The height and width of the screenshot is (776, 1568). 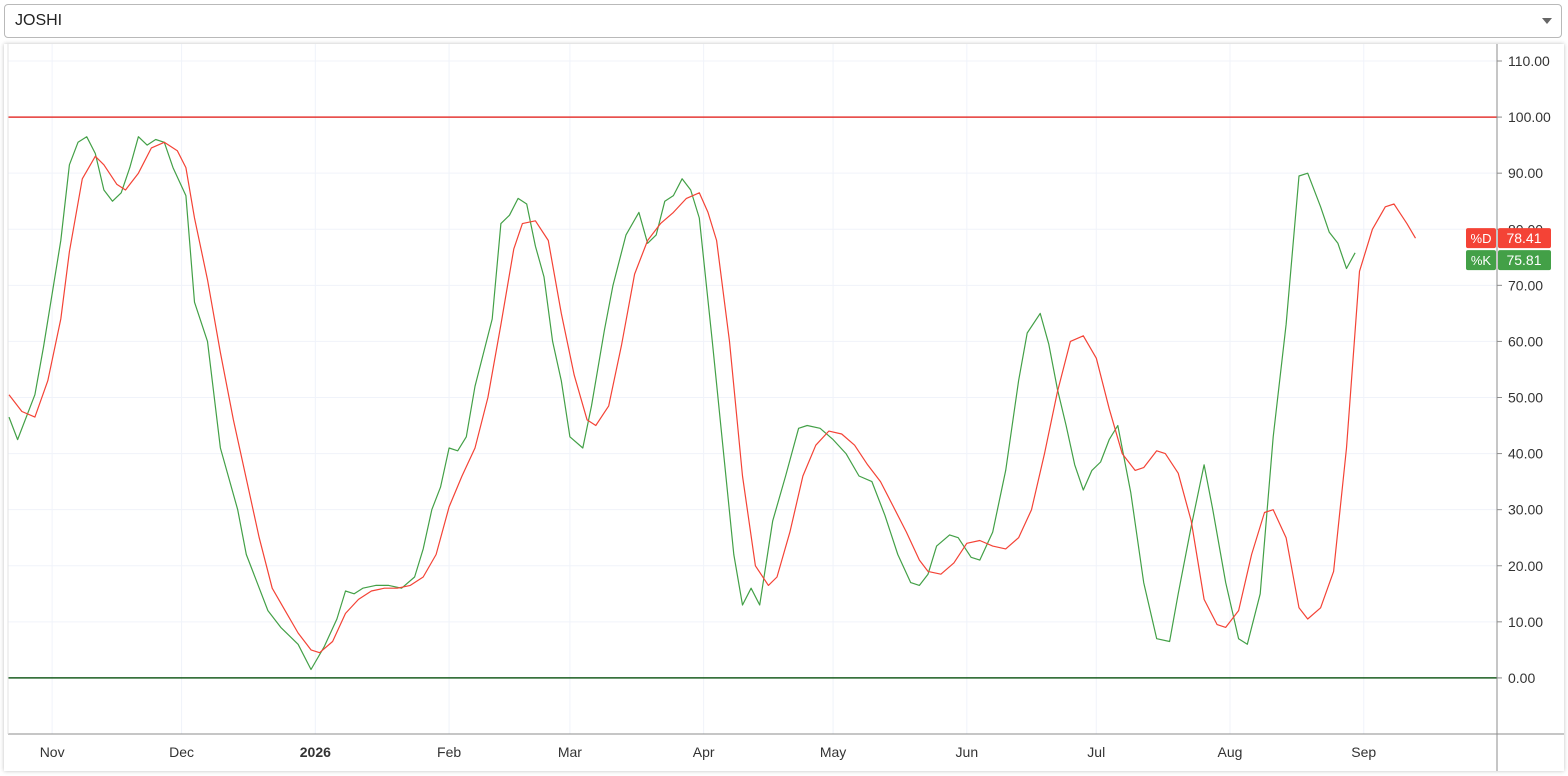 What do you see at coordinates (833, 752) in the screenshot?
I see `x-tick-label: May` at bounding box center [833, 752].